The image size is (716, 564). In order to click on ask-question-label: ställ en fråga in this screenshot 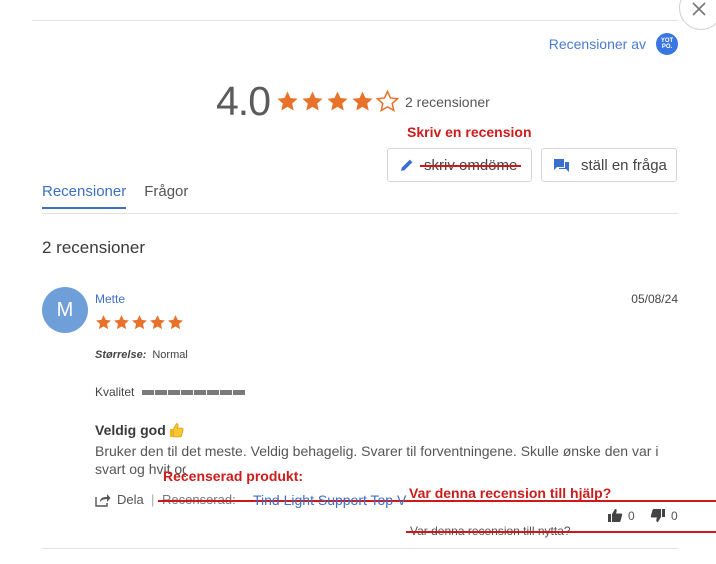, I will do `click(624, 165)`.